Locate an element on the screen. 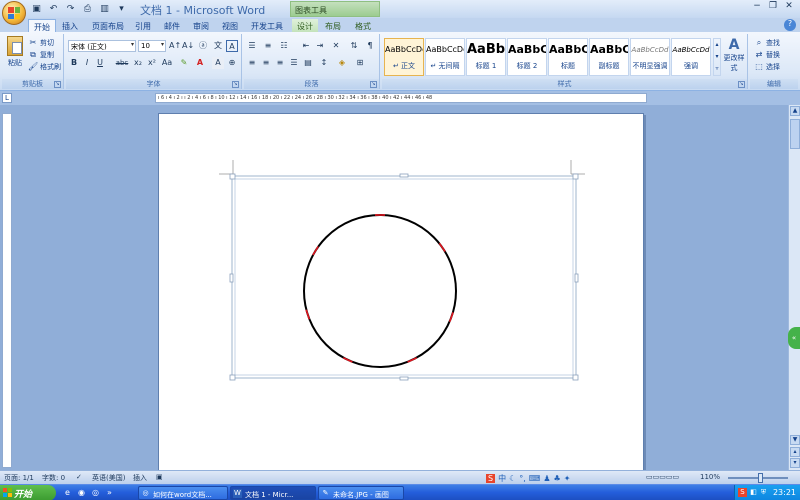 The image size is (800, 500). ime-user-icon: ♟ is located at coordinates (546, 478).